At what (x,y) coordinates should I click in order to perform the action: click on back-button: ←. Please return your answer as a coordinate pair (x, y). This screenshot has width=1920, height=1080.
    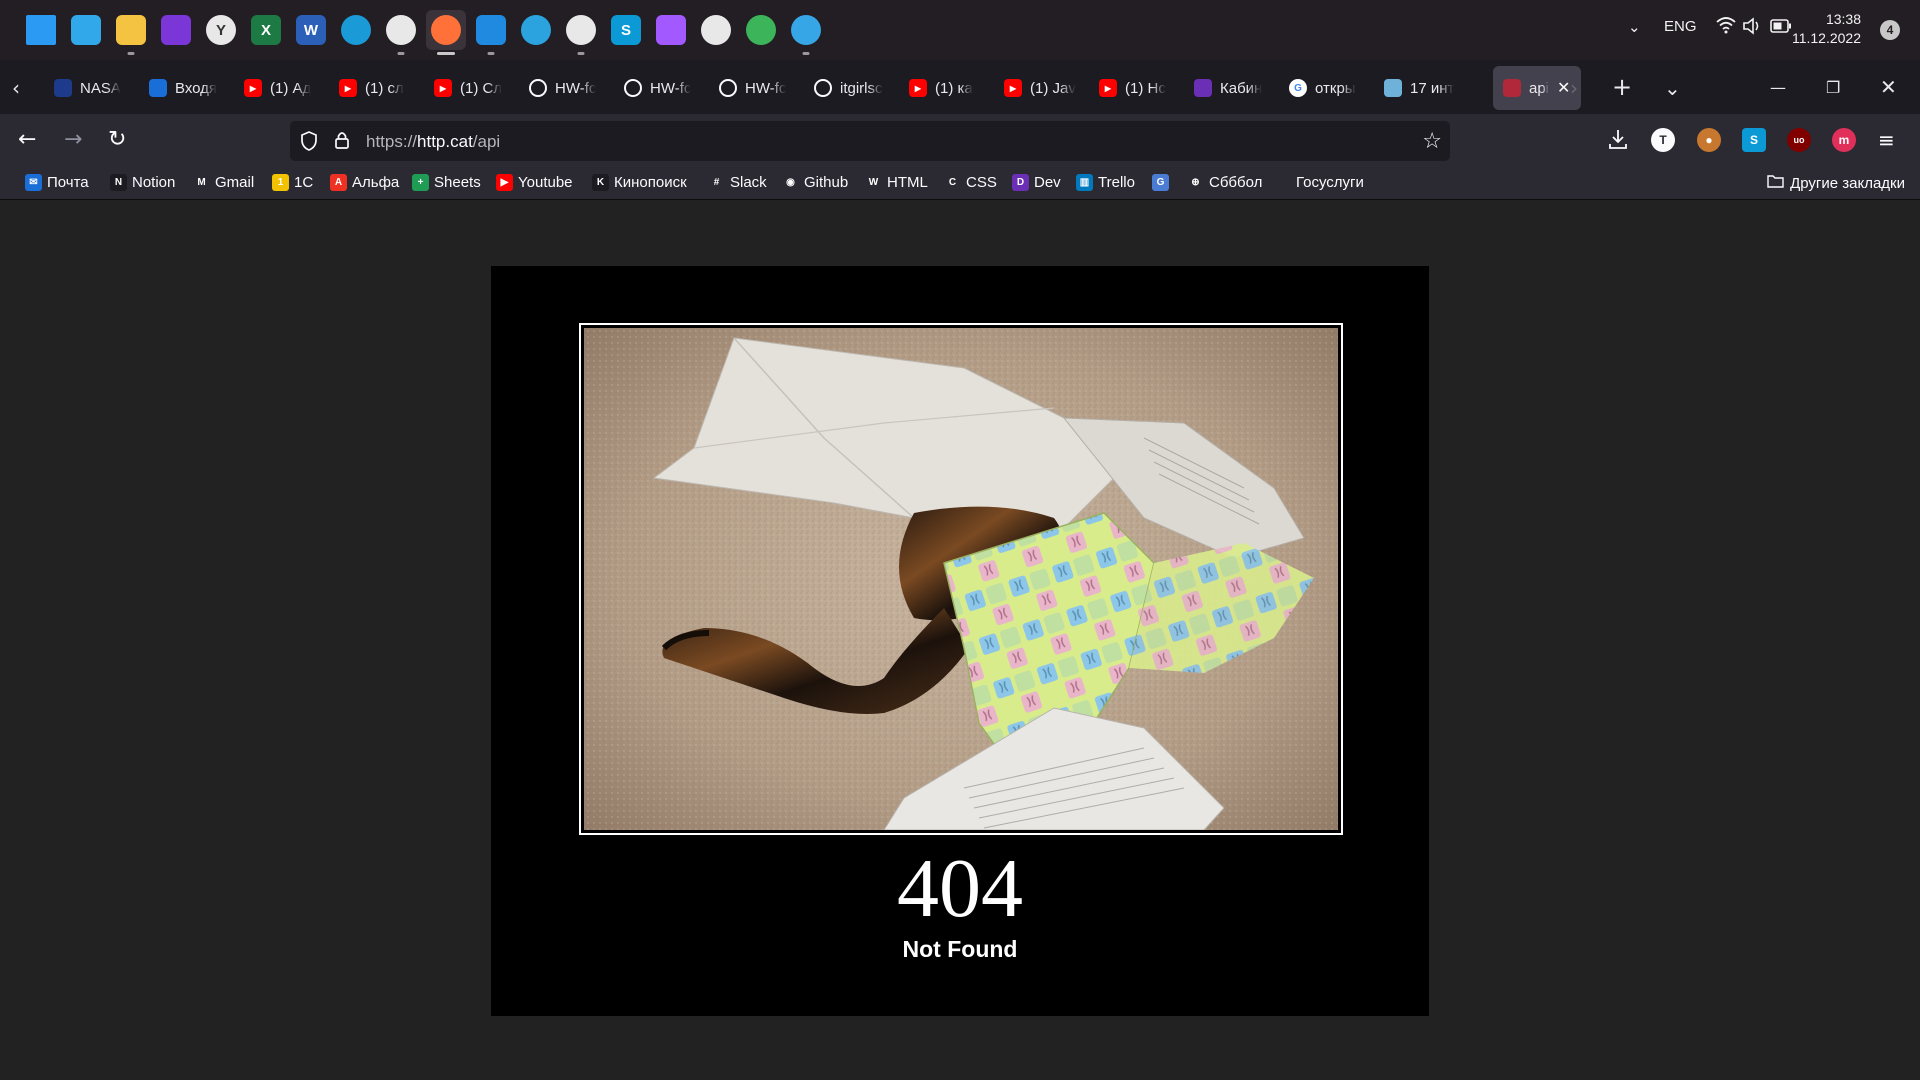
    Looking at the image, I should click on (27, 139).